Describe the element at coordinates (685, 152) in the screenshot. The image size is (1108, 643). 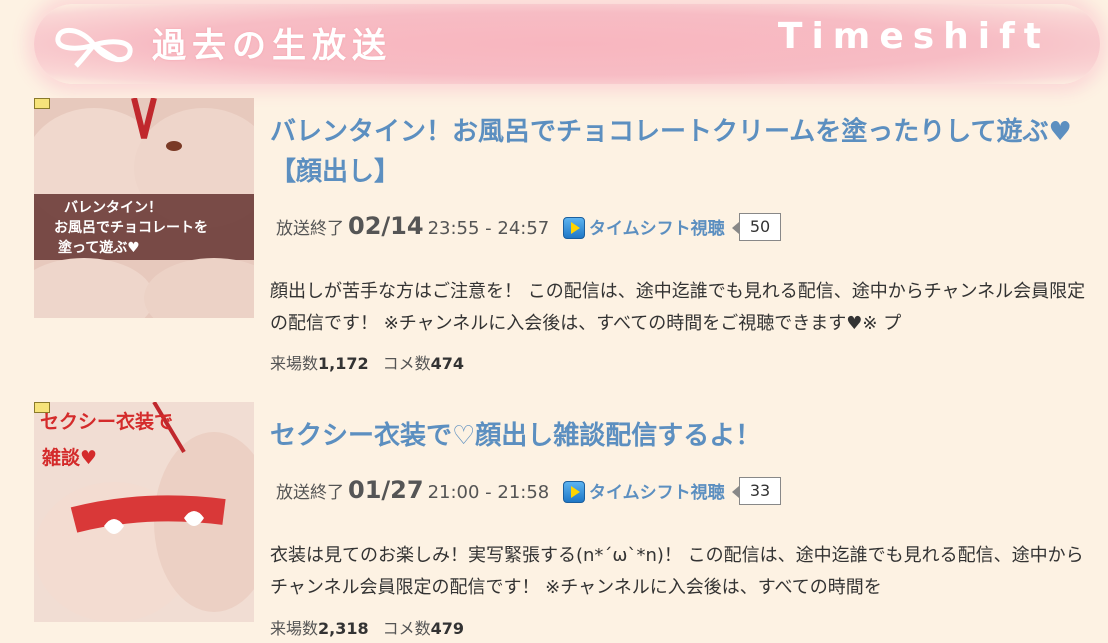
I see `program-title-link: バレンタイン！お風呂でチョコレートクリームを塗ったりして遊ぶ♥【顔出し】` at that location.